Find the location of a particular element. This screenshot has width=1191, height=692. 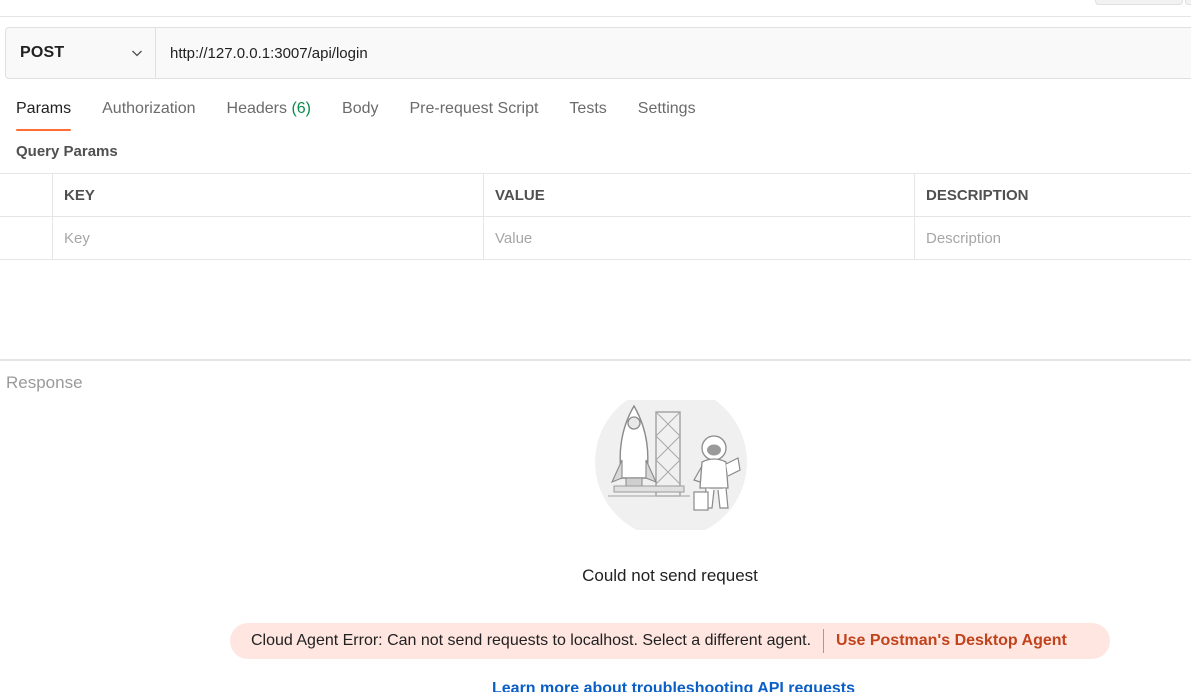

query-params-title: Query Params is located at coordinates (67, 151).